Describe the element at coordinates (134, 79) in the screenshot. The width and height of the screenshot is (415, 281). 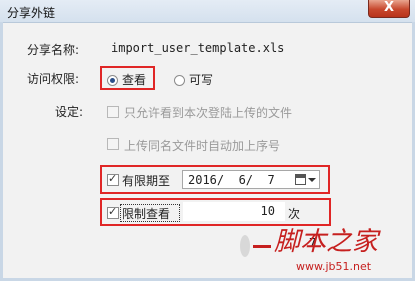
I see `radio-view-label: 查看` at that location.